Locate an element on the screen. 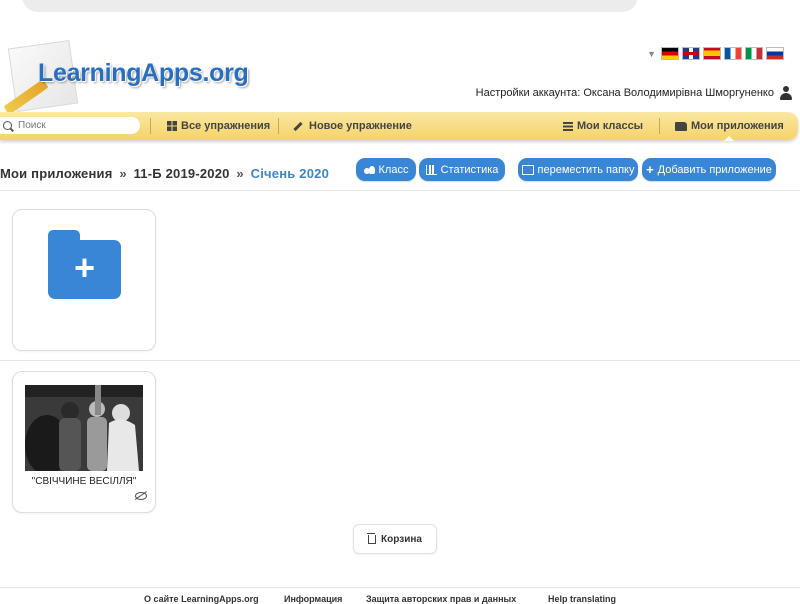 This screenshot has height=604, width=800. class-button: Класс is located at coordinates (386, 169).